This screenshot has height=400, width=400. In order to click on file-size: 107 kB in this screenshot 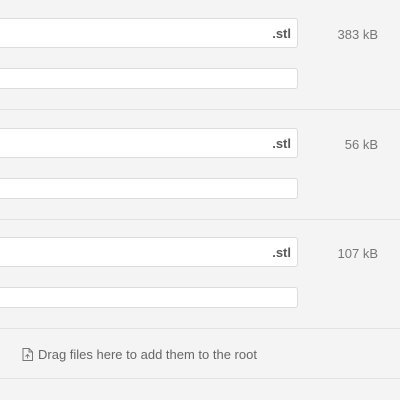, I will do `click(357, 253)`.